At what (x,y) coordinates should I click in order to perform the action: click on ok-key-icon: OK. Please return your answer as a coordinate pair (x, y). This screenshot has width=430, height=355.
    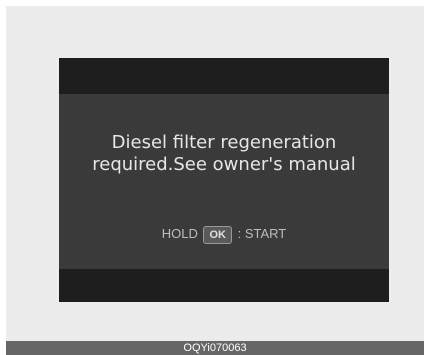
    Looking at the image, I should click on (217, 234).